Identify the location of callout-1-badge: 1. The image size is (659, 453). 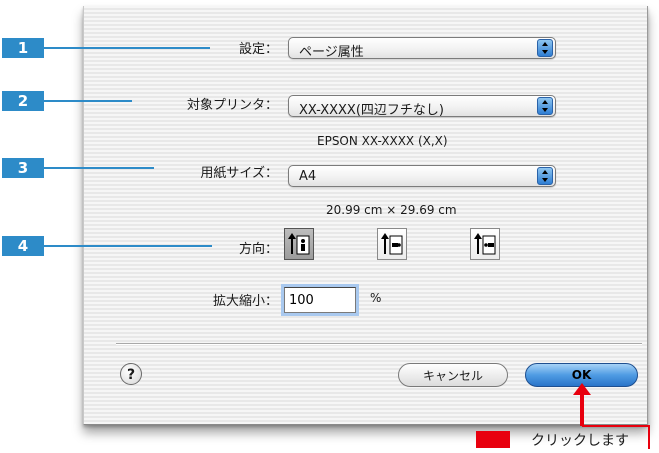
(23, 48).